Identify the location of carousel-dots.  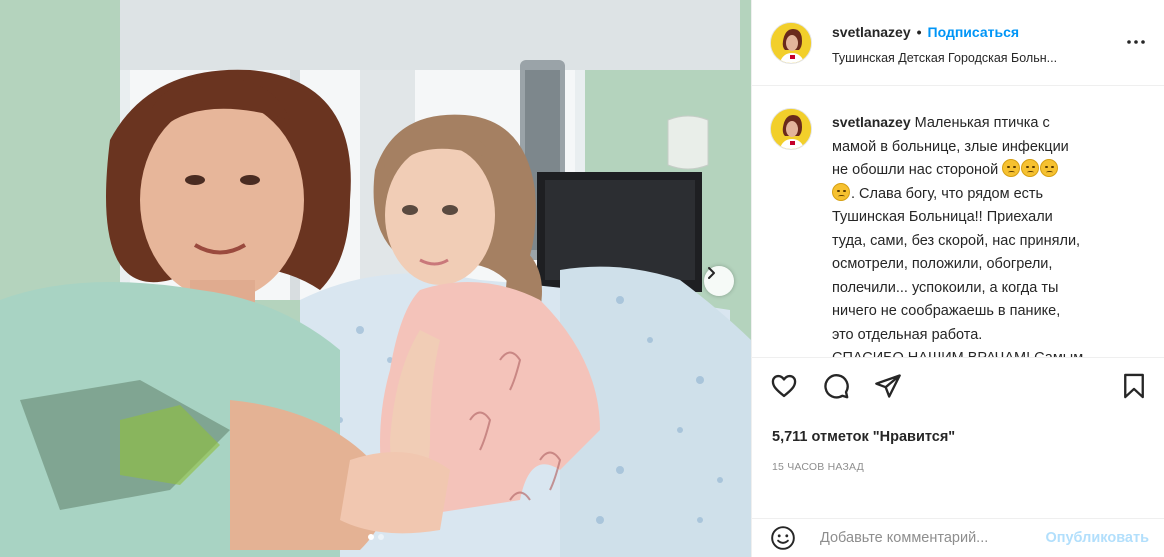
(375, 537).